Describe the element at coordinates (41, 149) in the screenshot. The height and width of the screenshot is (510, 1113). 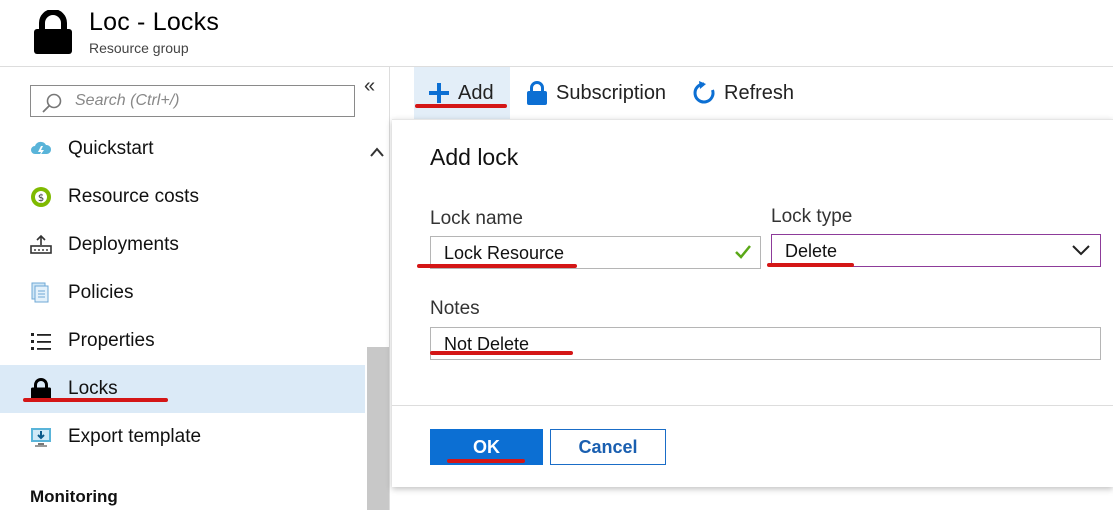
I see `cloud-lightning-icon` at that location.